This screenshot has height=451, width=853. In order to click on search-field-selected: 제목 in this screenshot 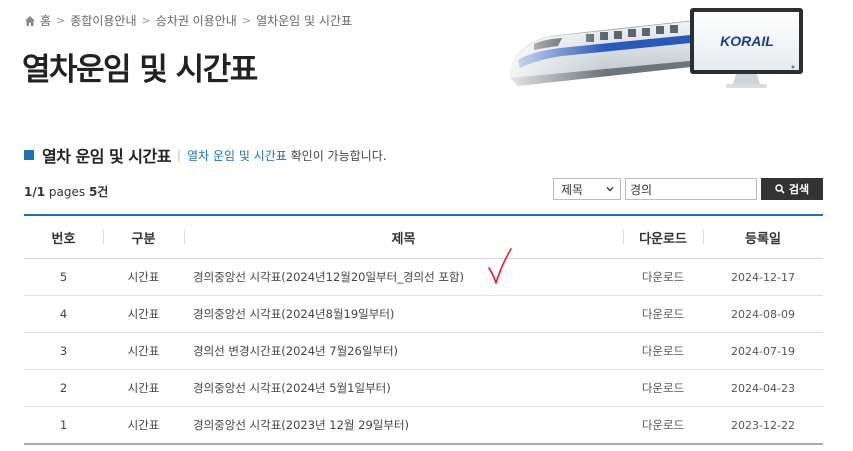, I will do `click(572, 189)`.